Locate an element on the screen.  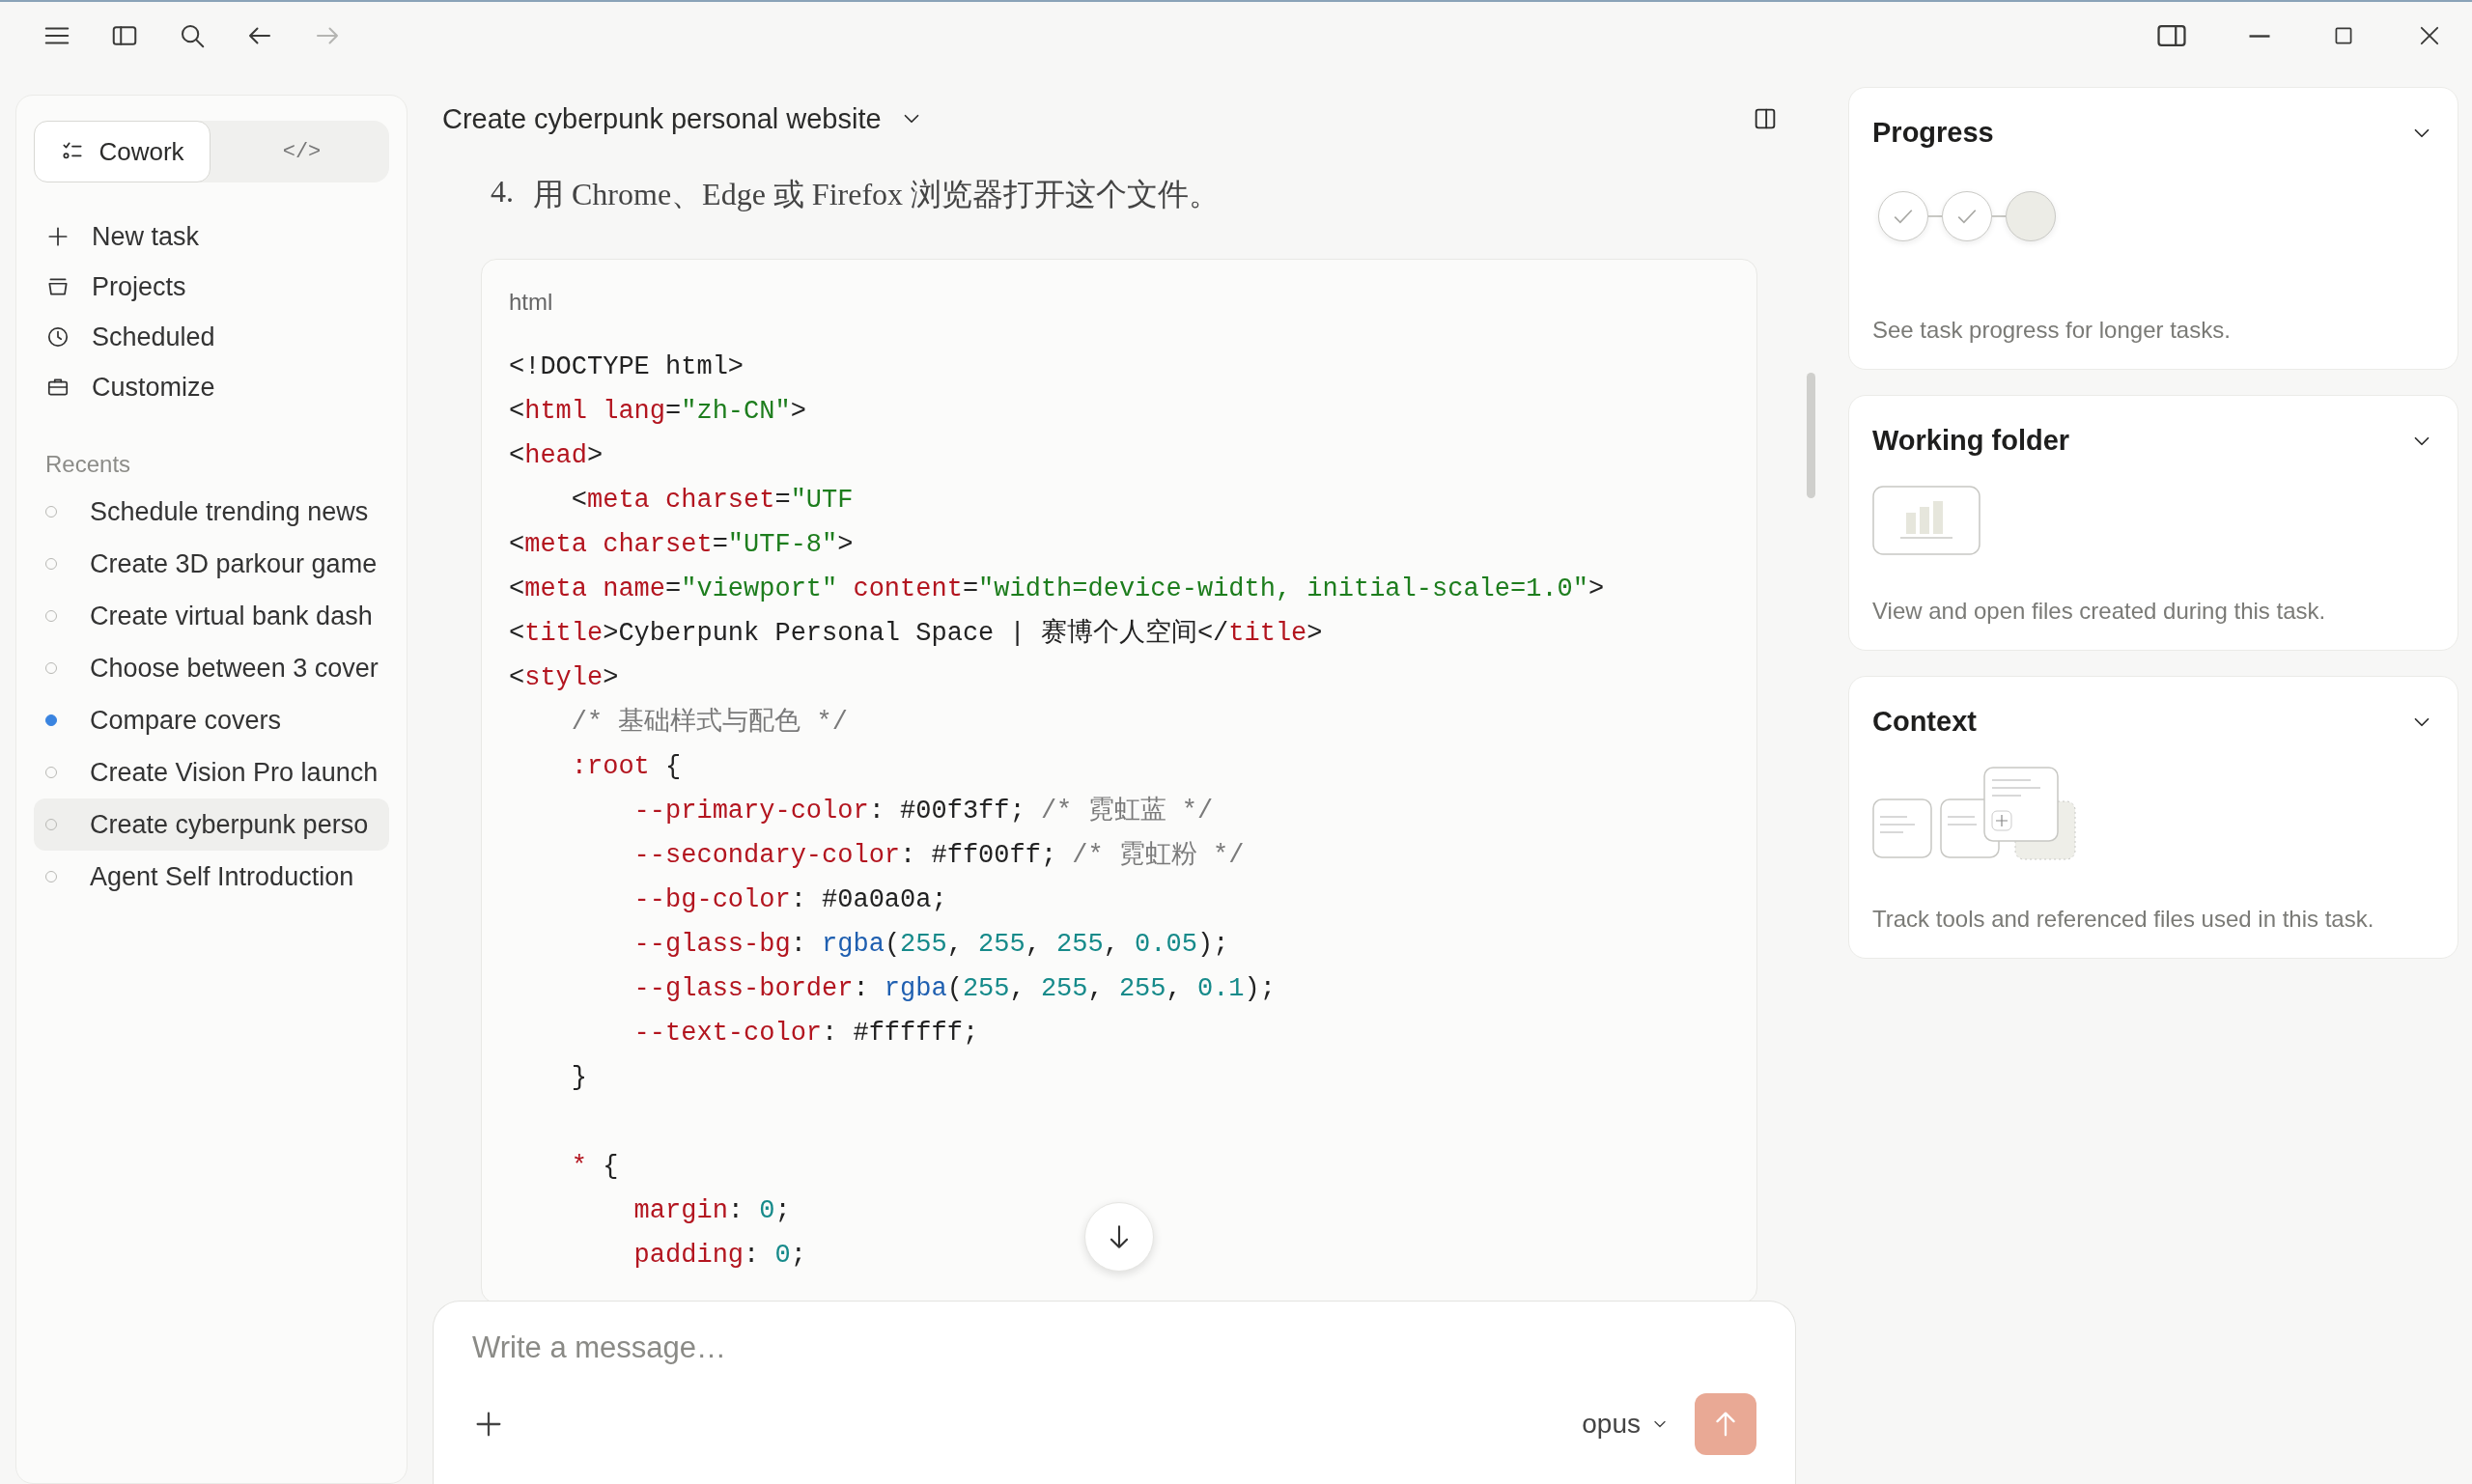
code-line: --bg-color: #0a0a0a; is located at coordinates (789, 900).